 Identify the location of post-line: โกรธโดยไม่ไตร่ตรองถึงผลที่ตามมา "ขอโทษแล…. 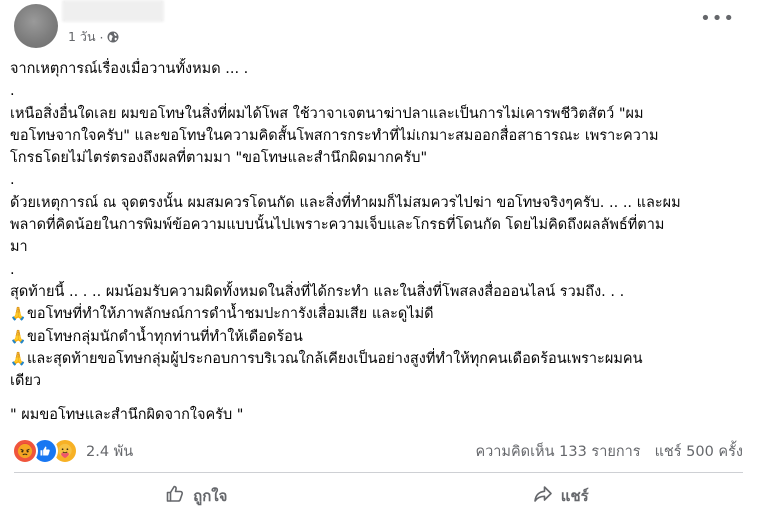
(219, 158).